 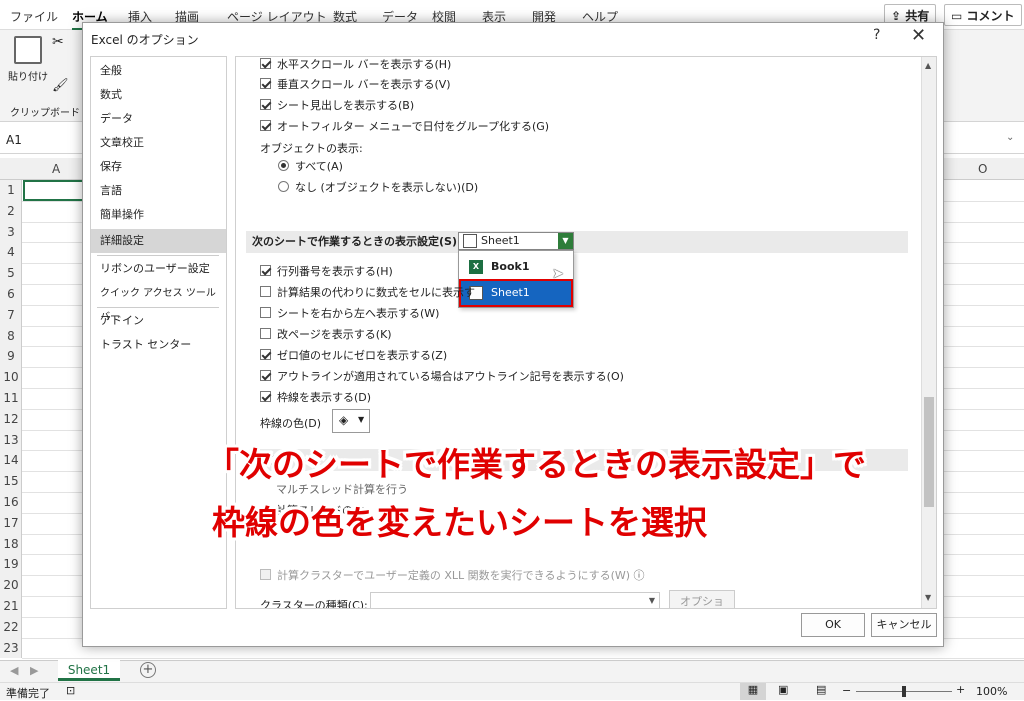 I want to click on row-header: 18, so click(x=11, y=544).